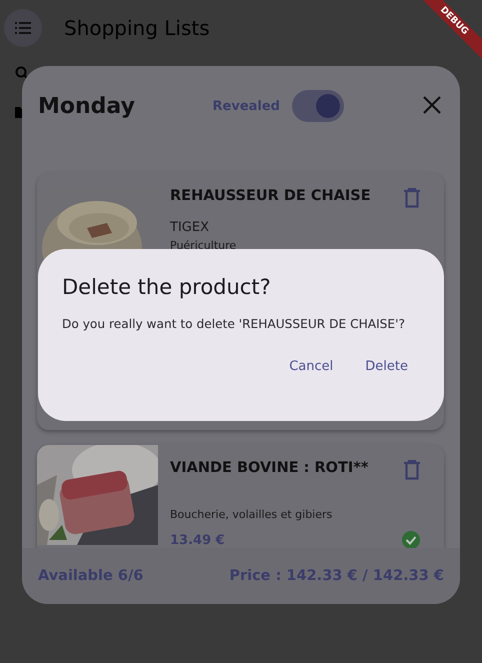 This screenshot has width=482, height=663. I want to click on list-icon, so click(23, 28).